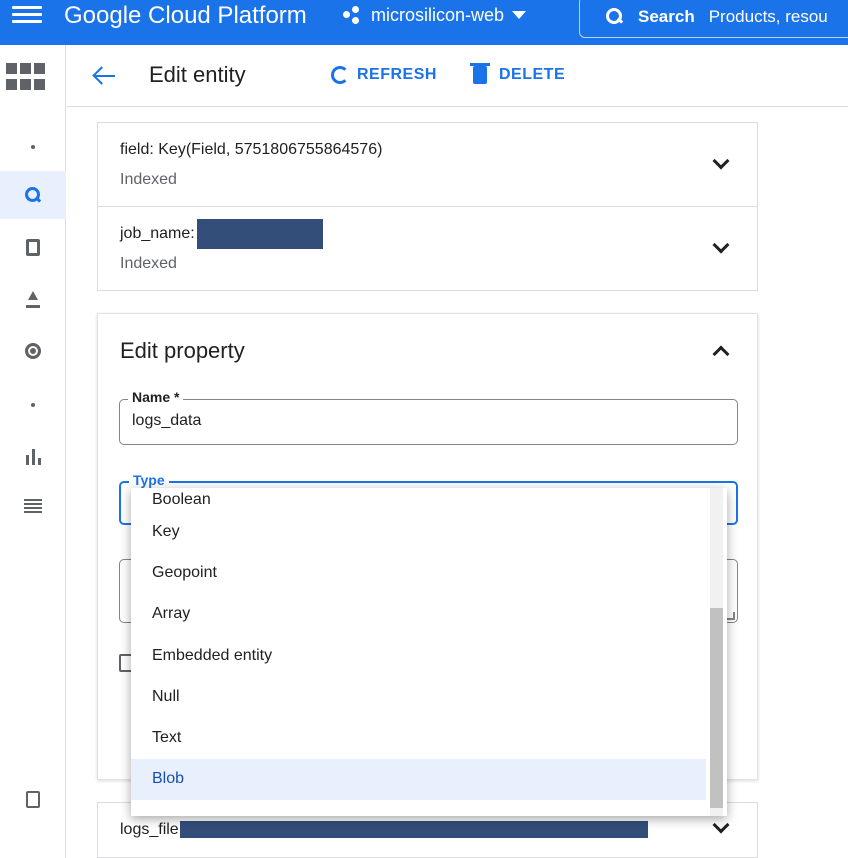 The height and width of the screenshot is (858, 848). What do you see at coordinates (666, 16) in the screenshot?
I see `search-label: Search` at bounding box center [666, 16].